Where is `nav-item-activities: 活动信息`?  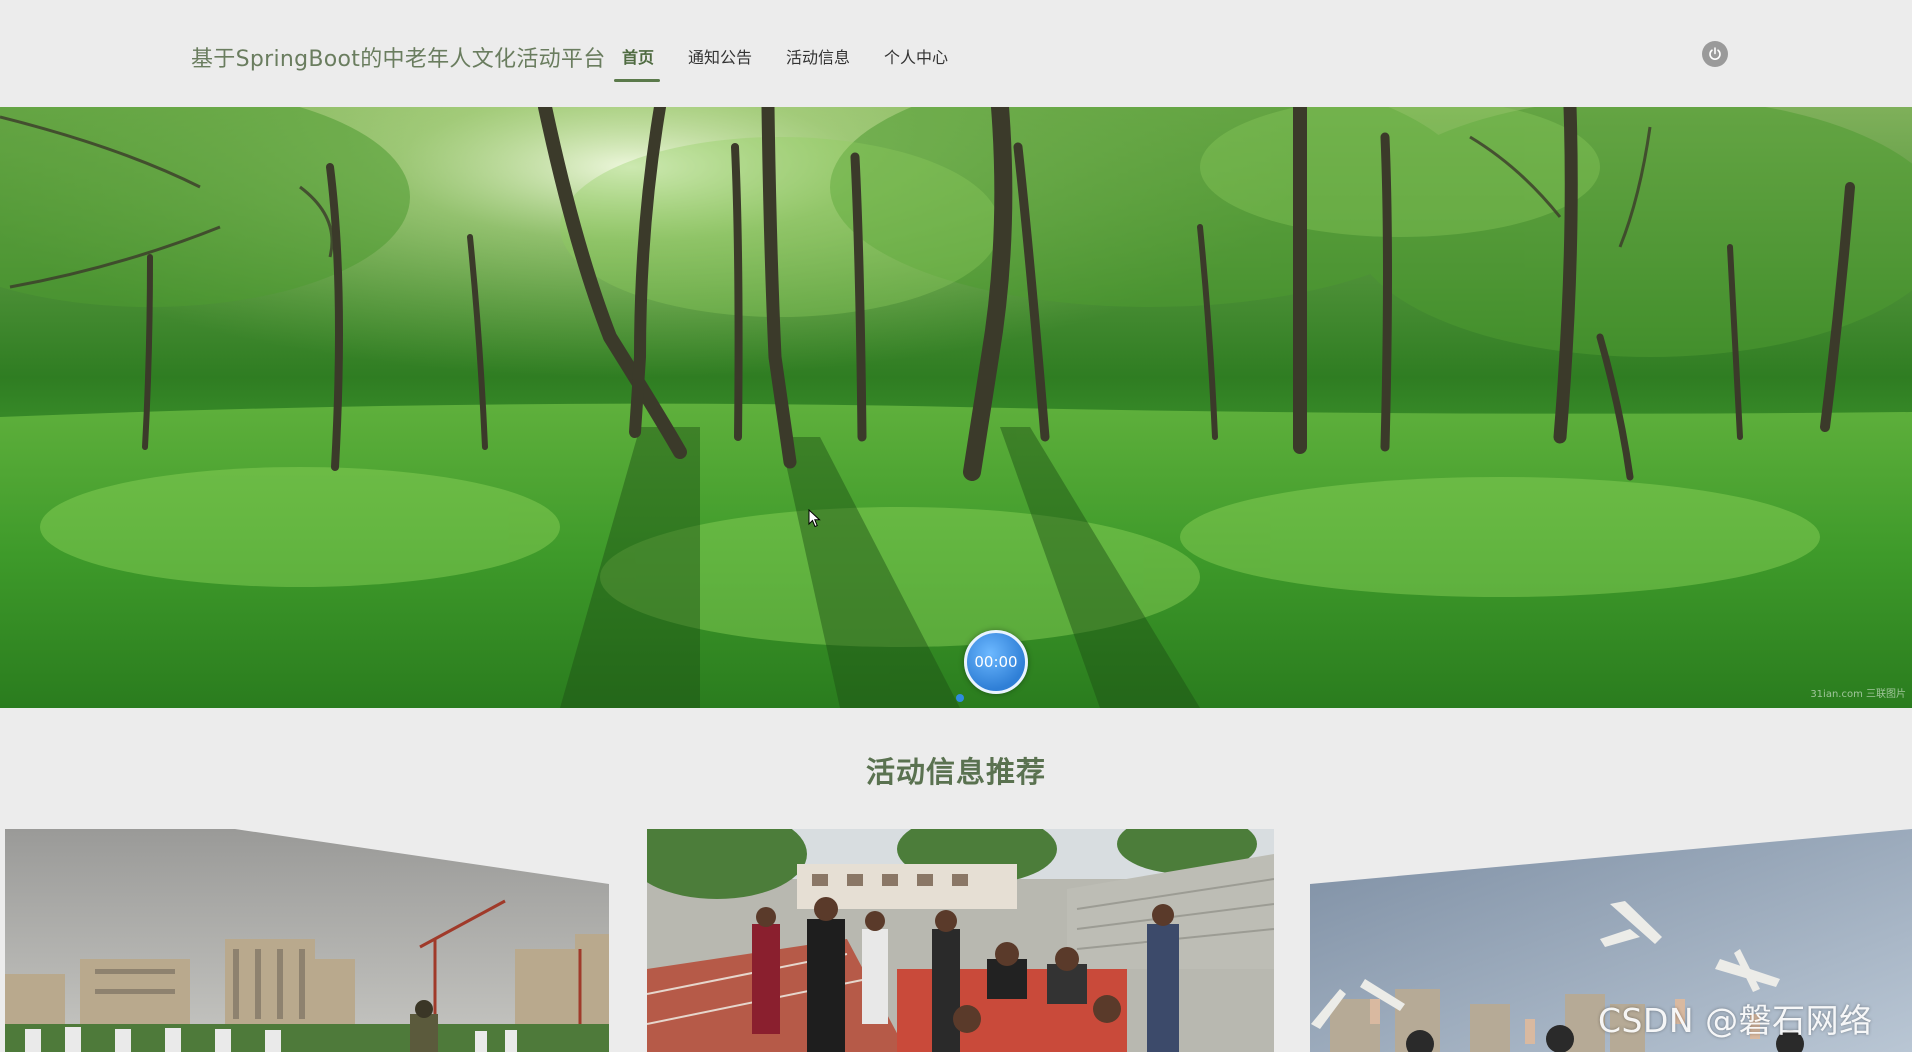
nav-item-activities: 活动信息 is located at coordinates (817, 62).